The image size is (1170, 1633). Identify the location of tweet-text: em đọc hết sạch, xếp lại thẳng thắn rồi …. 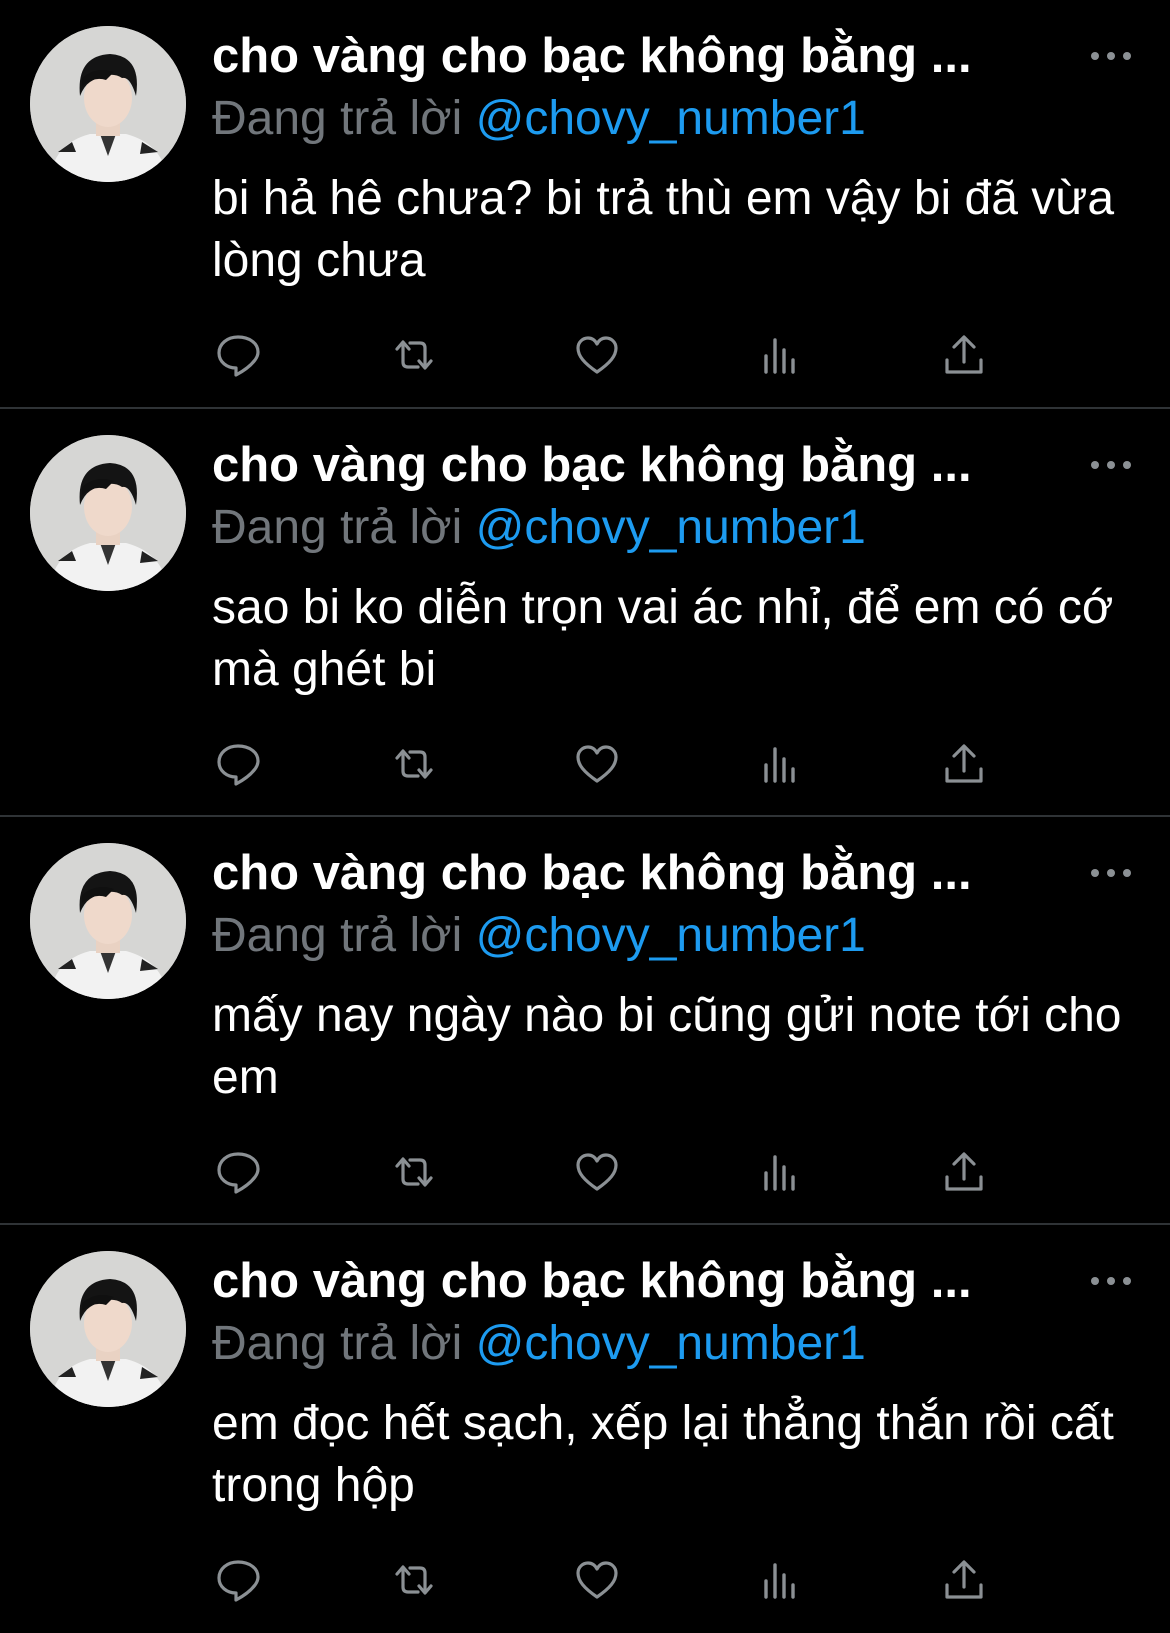
(663, 1454).